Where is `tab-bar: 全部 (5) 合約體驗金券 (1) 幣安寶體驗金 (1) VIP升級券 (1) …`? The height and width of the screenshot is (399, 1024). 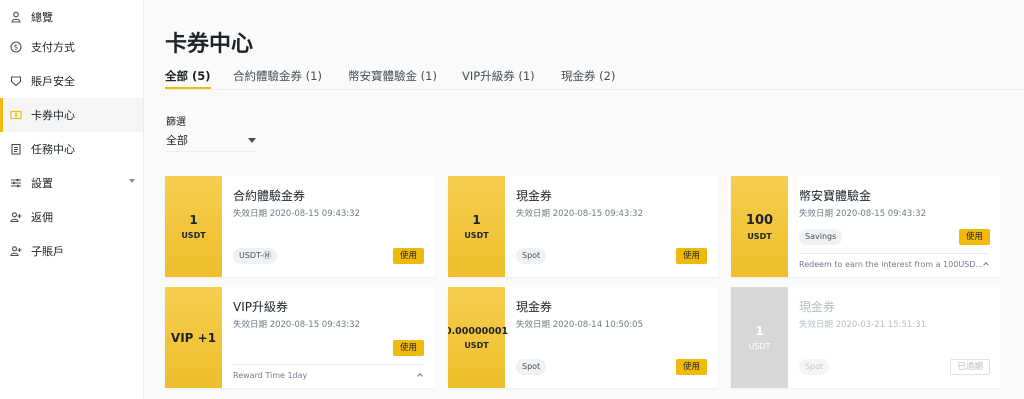
tab-bar: 全部 (5) 合約體驗金券 (1) 幣安寶體驗金 (1) VIP升級券 (1) … is located at coordinates (594, 78).